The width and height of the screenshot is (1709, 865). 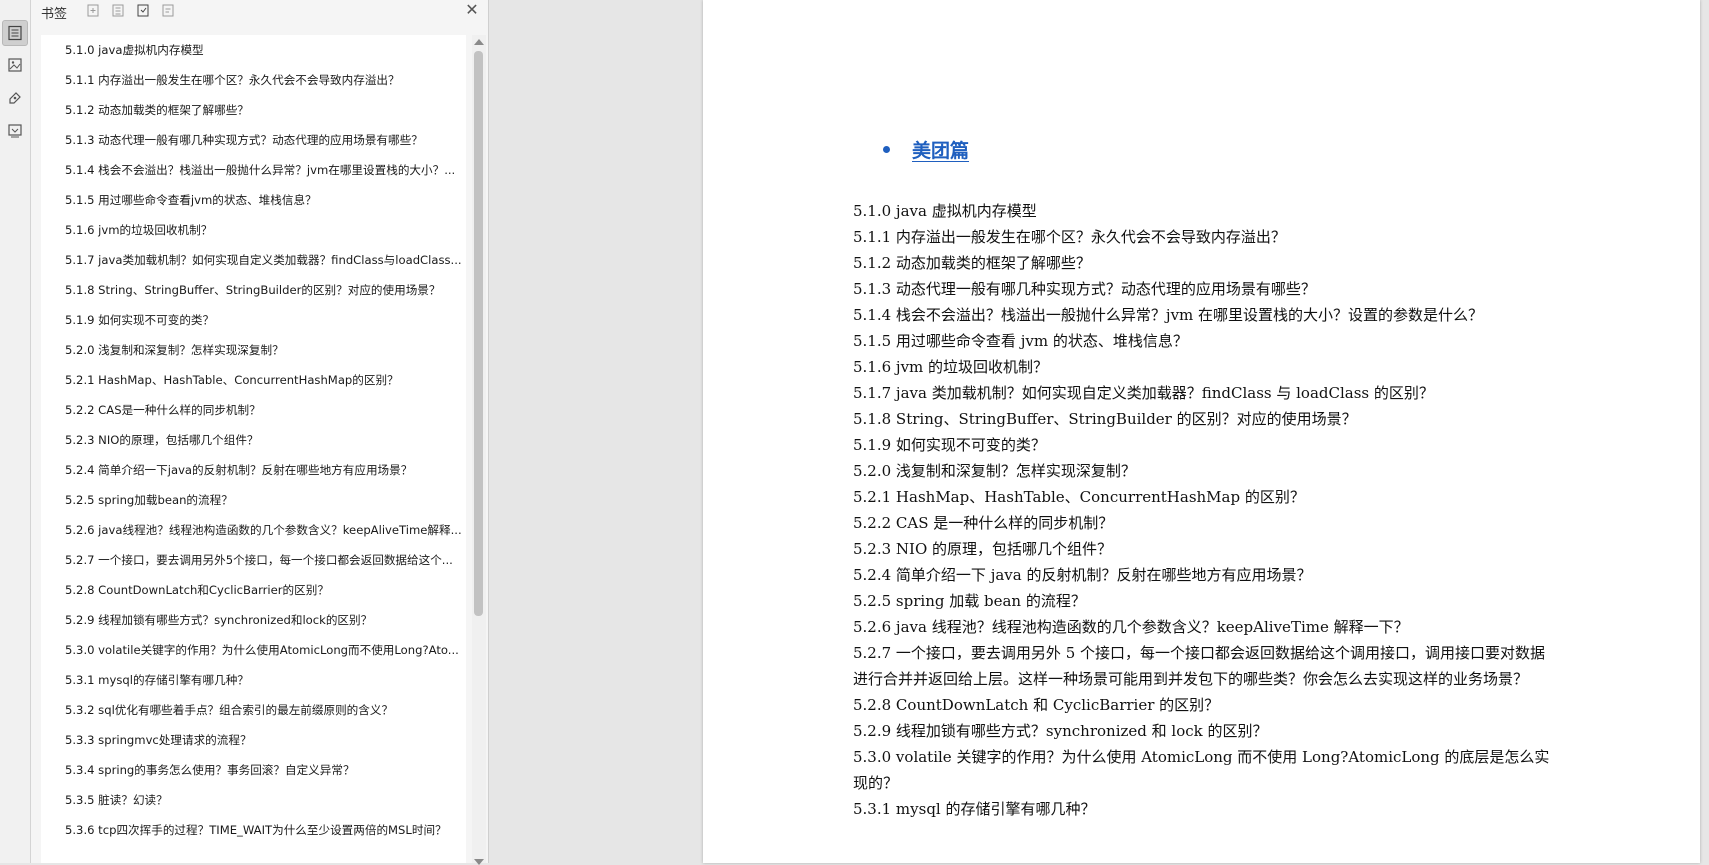 What do you see at coordinates (253, 50) in the screenshot?
I see `bookmark-item: 5.1.0 java虚拟机内存模型` at bounding box center [253, 50].